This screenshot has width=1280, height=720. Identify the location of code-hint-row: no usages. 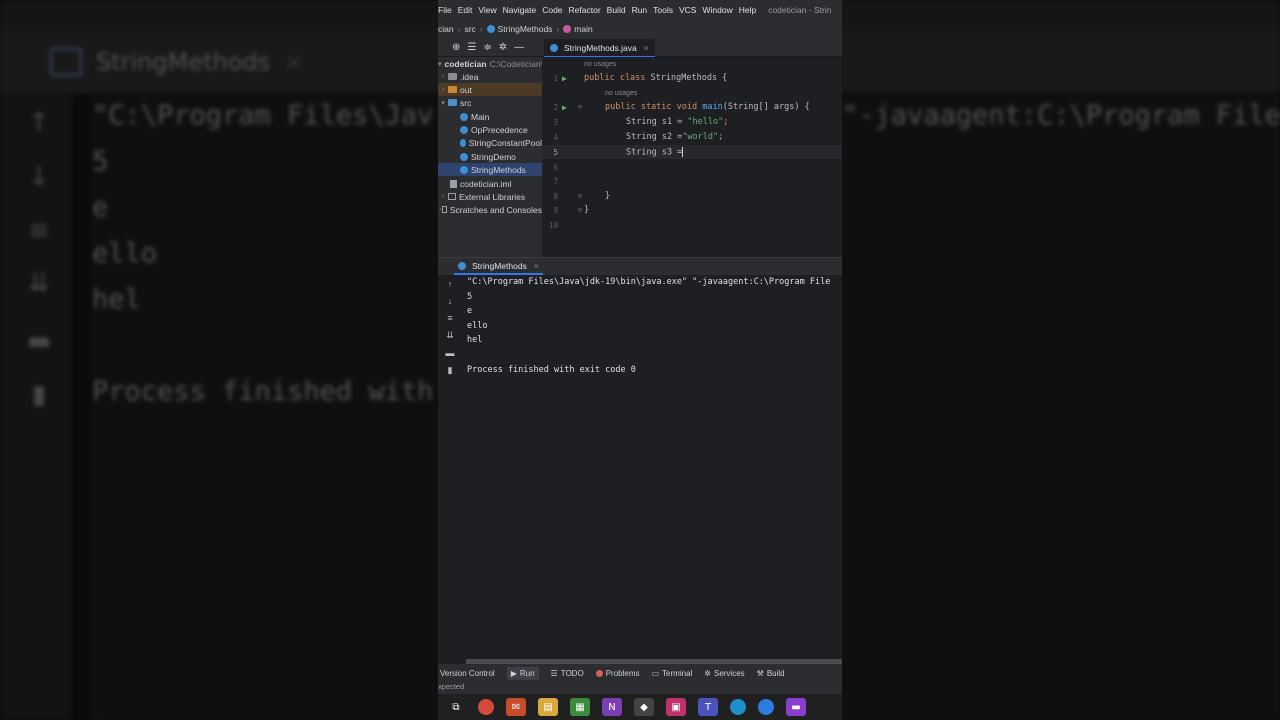
(692, 64).